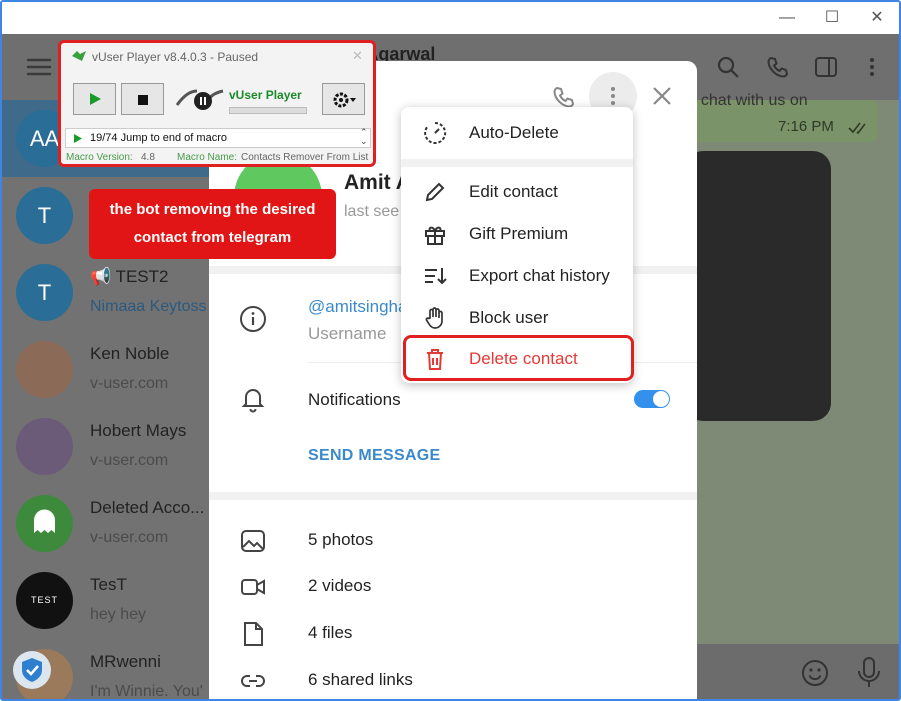  What do you see at coordinates (434, 318) in the screenshot?
I see `hand-icon` at bounding box center [434, 318].